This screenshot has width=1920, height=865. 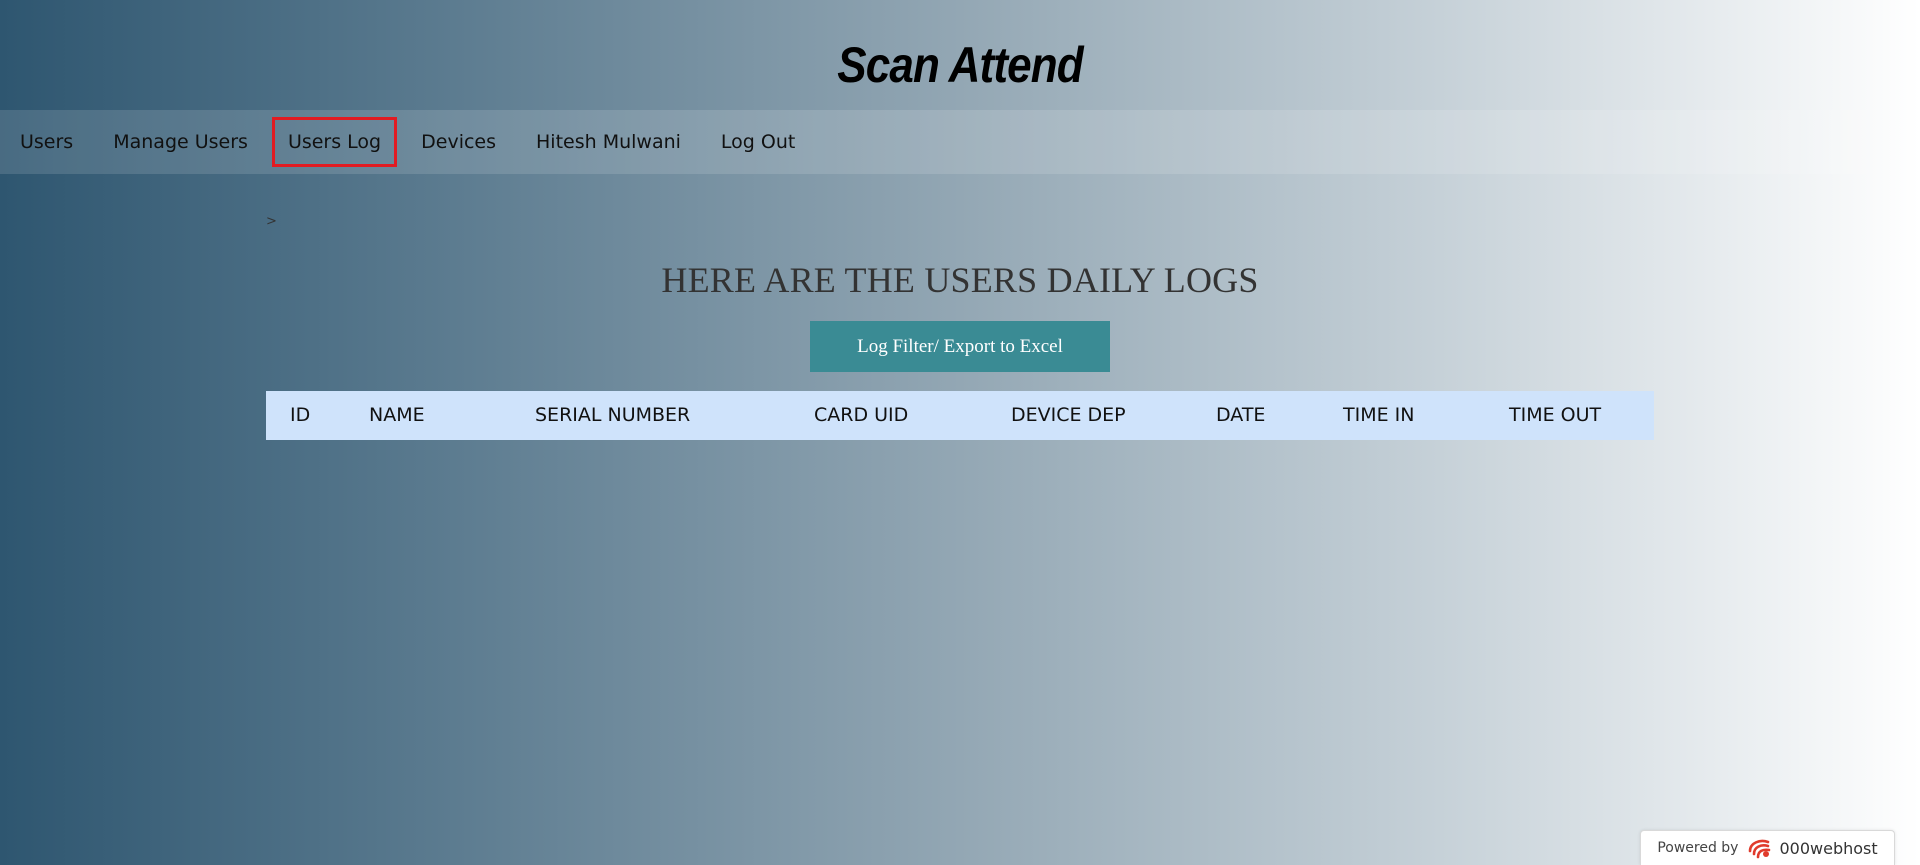 What do you see at coordinates (861, 415) in the screenshot?
I see `column-header-card-uid: CARD UID` at bounding box center [861, 415].